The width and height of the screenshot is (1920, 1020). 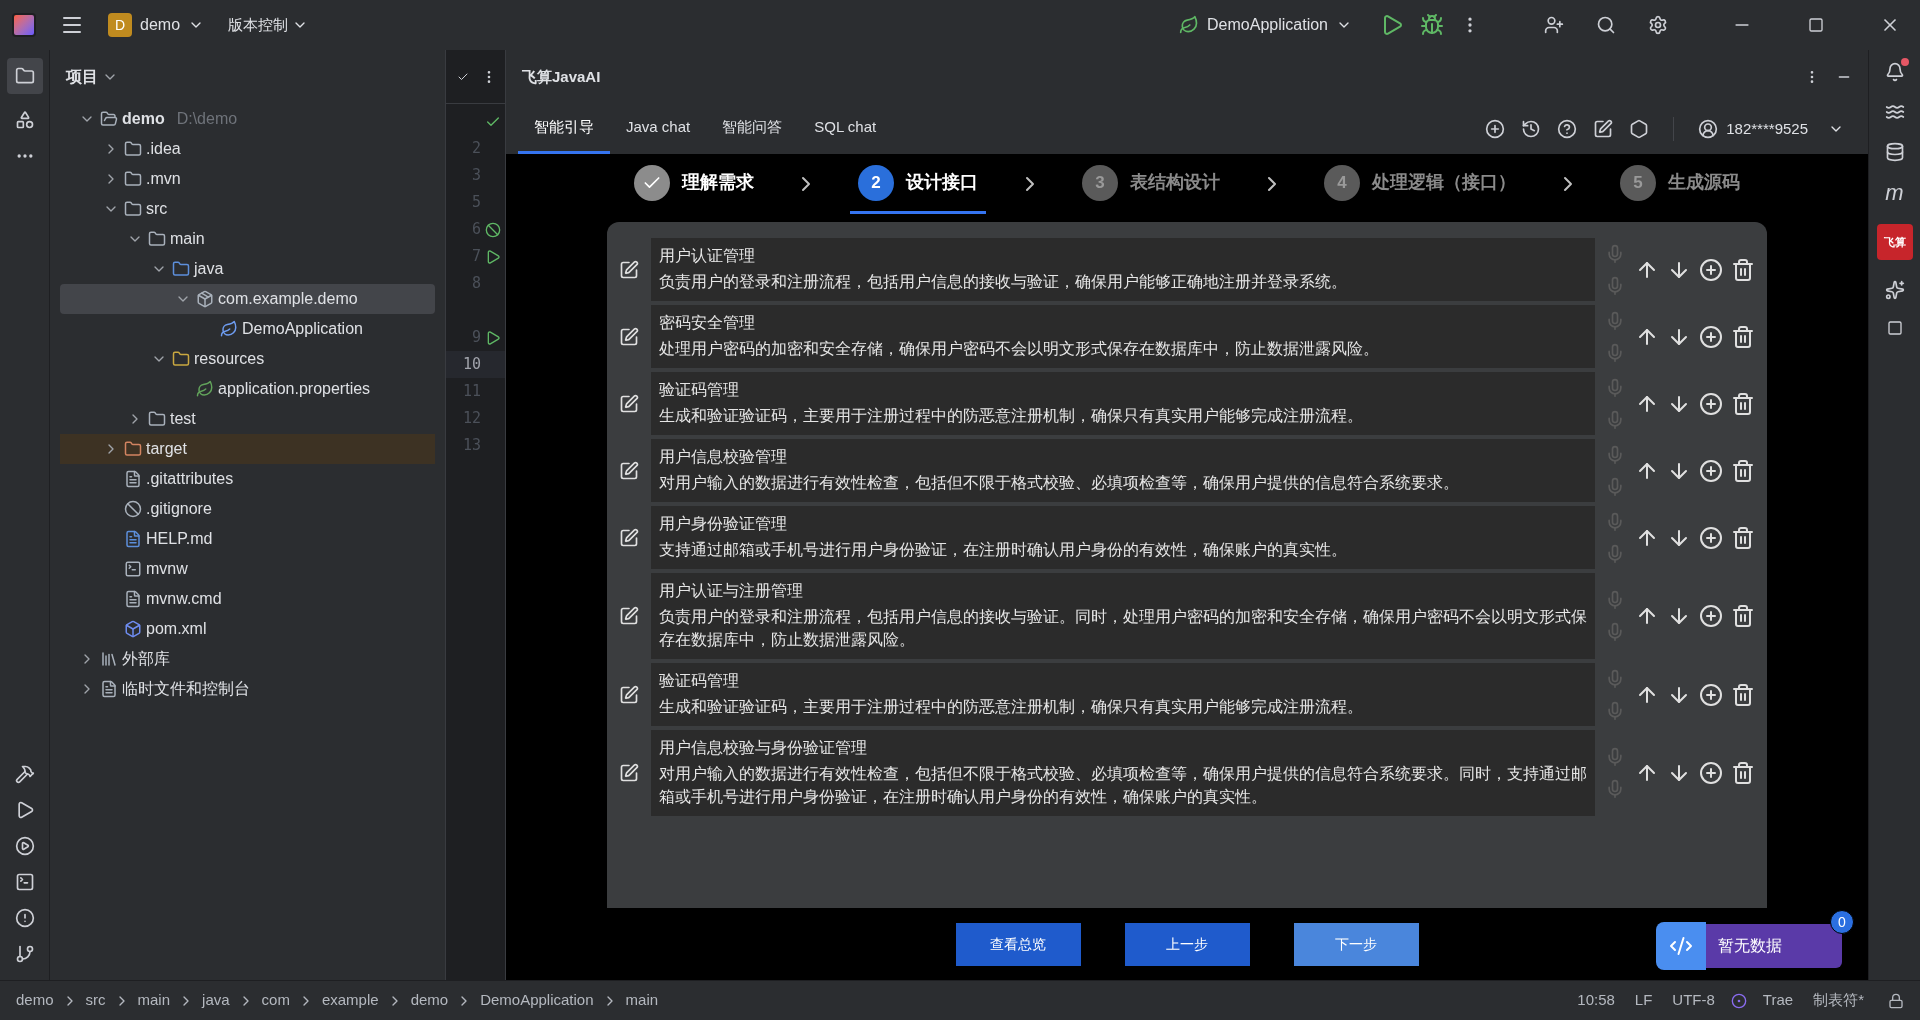 What do you see at coordinates (845, 129) in the screenshot?
I see `plugin-tab: SQL chat` at bounding box center [845, 129].